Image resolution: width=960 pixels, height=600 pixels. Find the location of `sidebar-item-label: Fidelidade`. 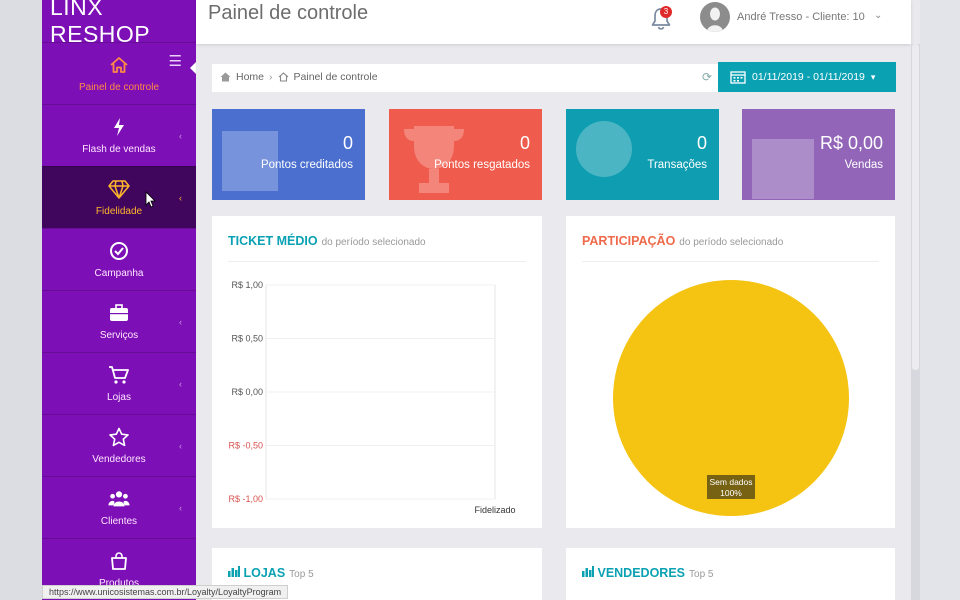

sidebar-item-label: Fidelidade is located at coordinates (119, 211).